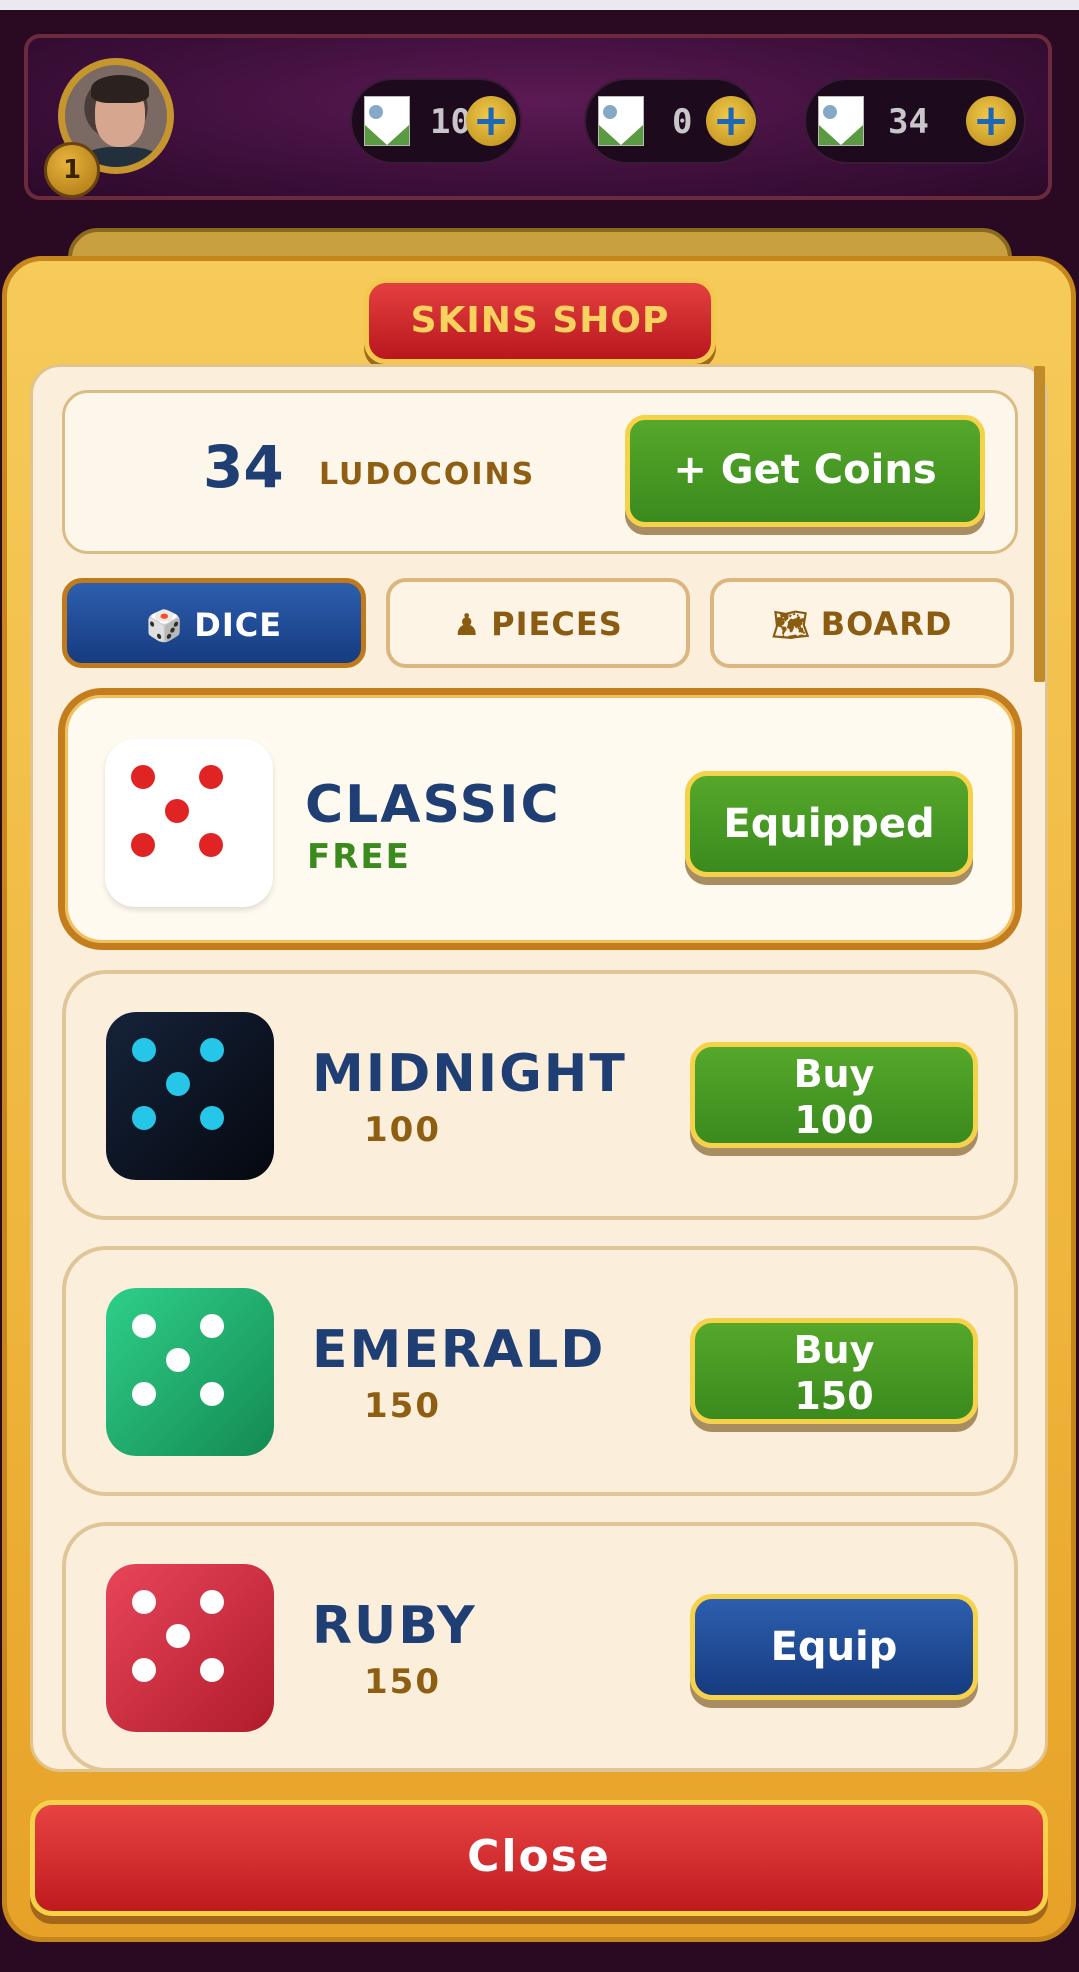  What do you see at coordinates (359, 857) in the screenshot?
I see `skin-price: FREE` at bounding box center [359, 857].